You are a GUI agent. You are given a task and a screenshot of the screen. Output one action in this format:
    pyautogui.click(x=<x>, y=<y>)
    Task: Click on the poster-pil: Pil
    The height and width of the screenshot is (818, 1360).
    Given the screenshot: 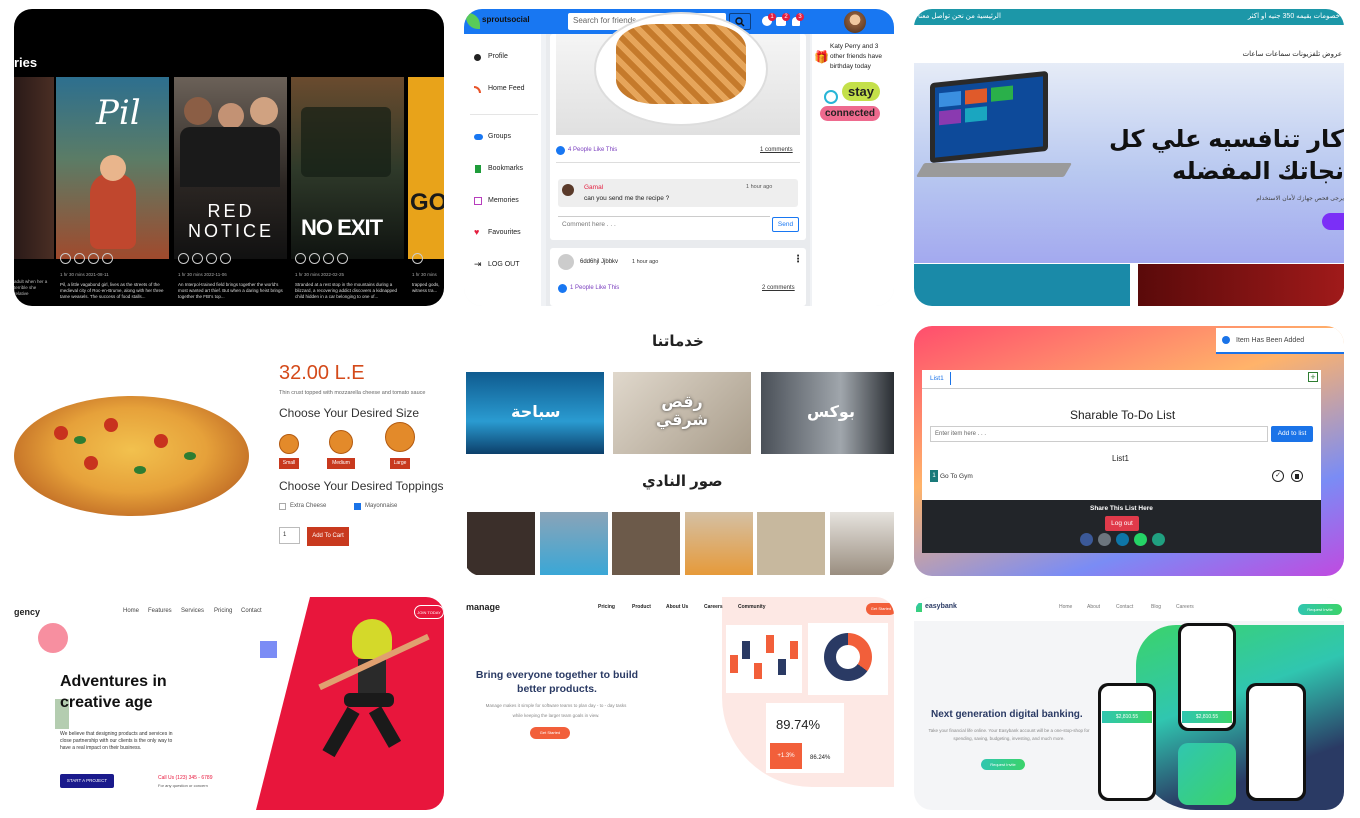 What is the action you would take?
    pyautogui.click(x=112, y=168)
    